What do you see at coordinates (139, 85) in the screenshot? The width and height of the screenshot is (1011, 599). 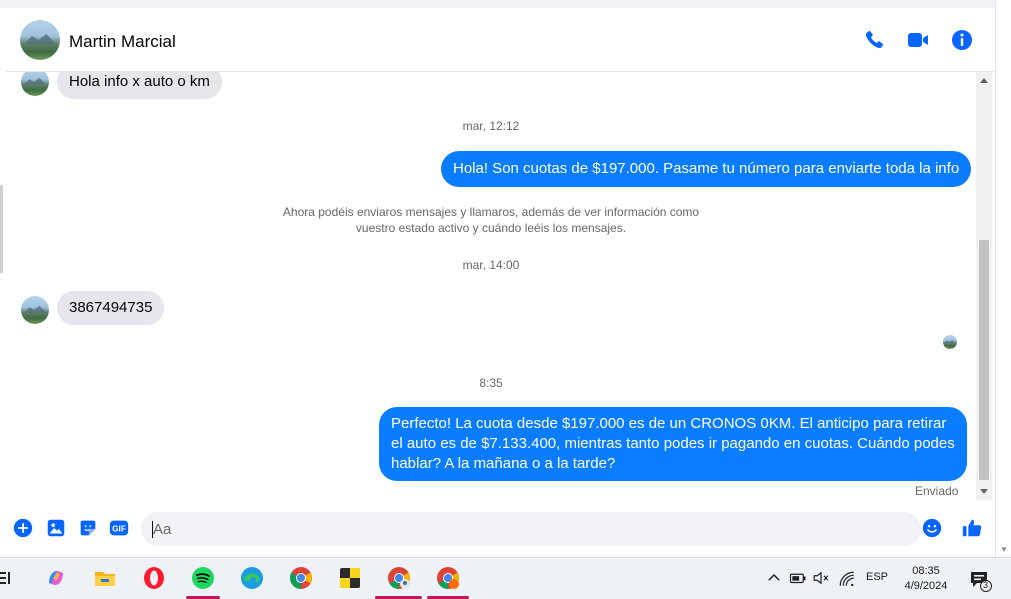 I see `incoming-message: Hola info x auto o km` at bounding box center [139, 85].